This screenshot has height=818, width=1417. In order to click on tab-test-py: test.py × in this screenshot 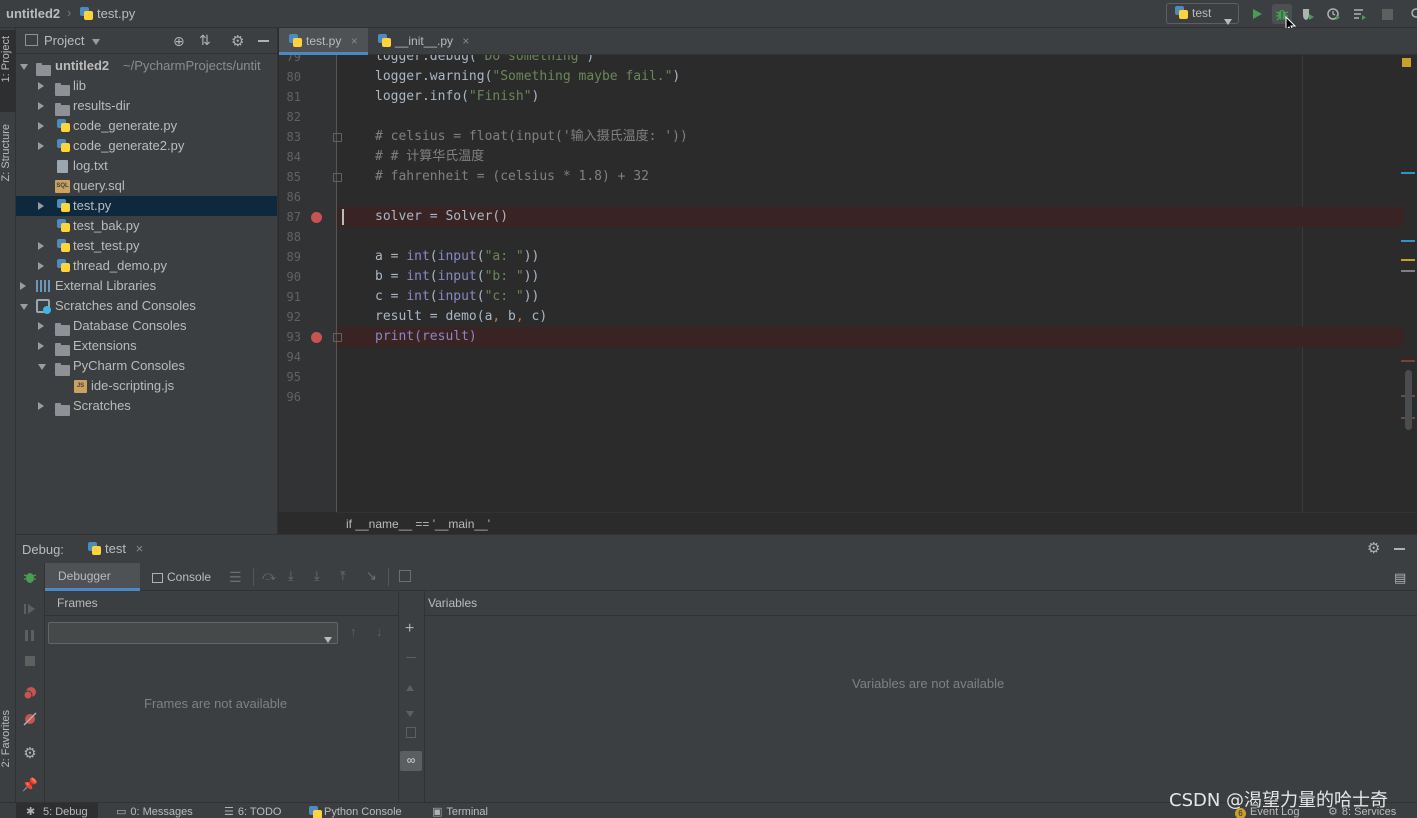, I will do `click(323, 41)`.